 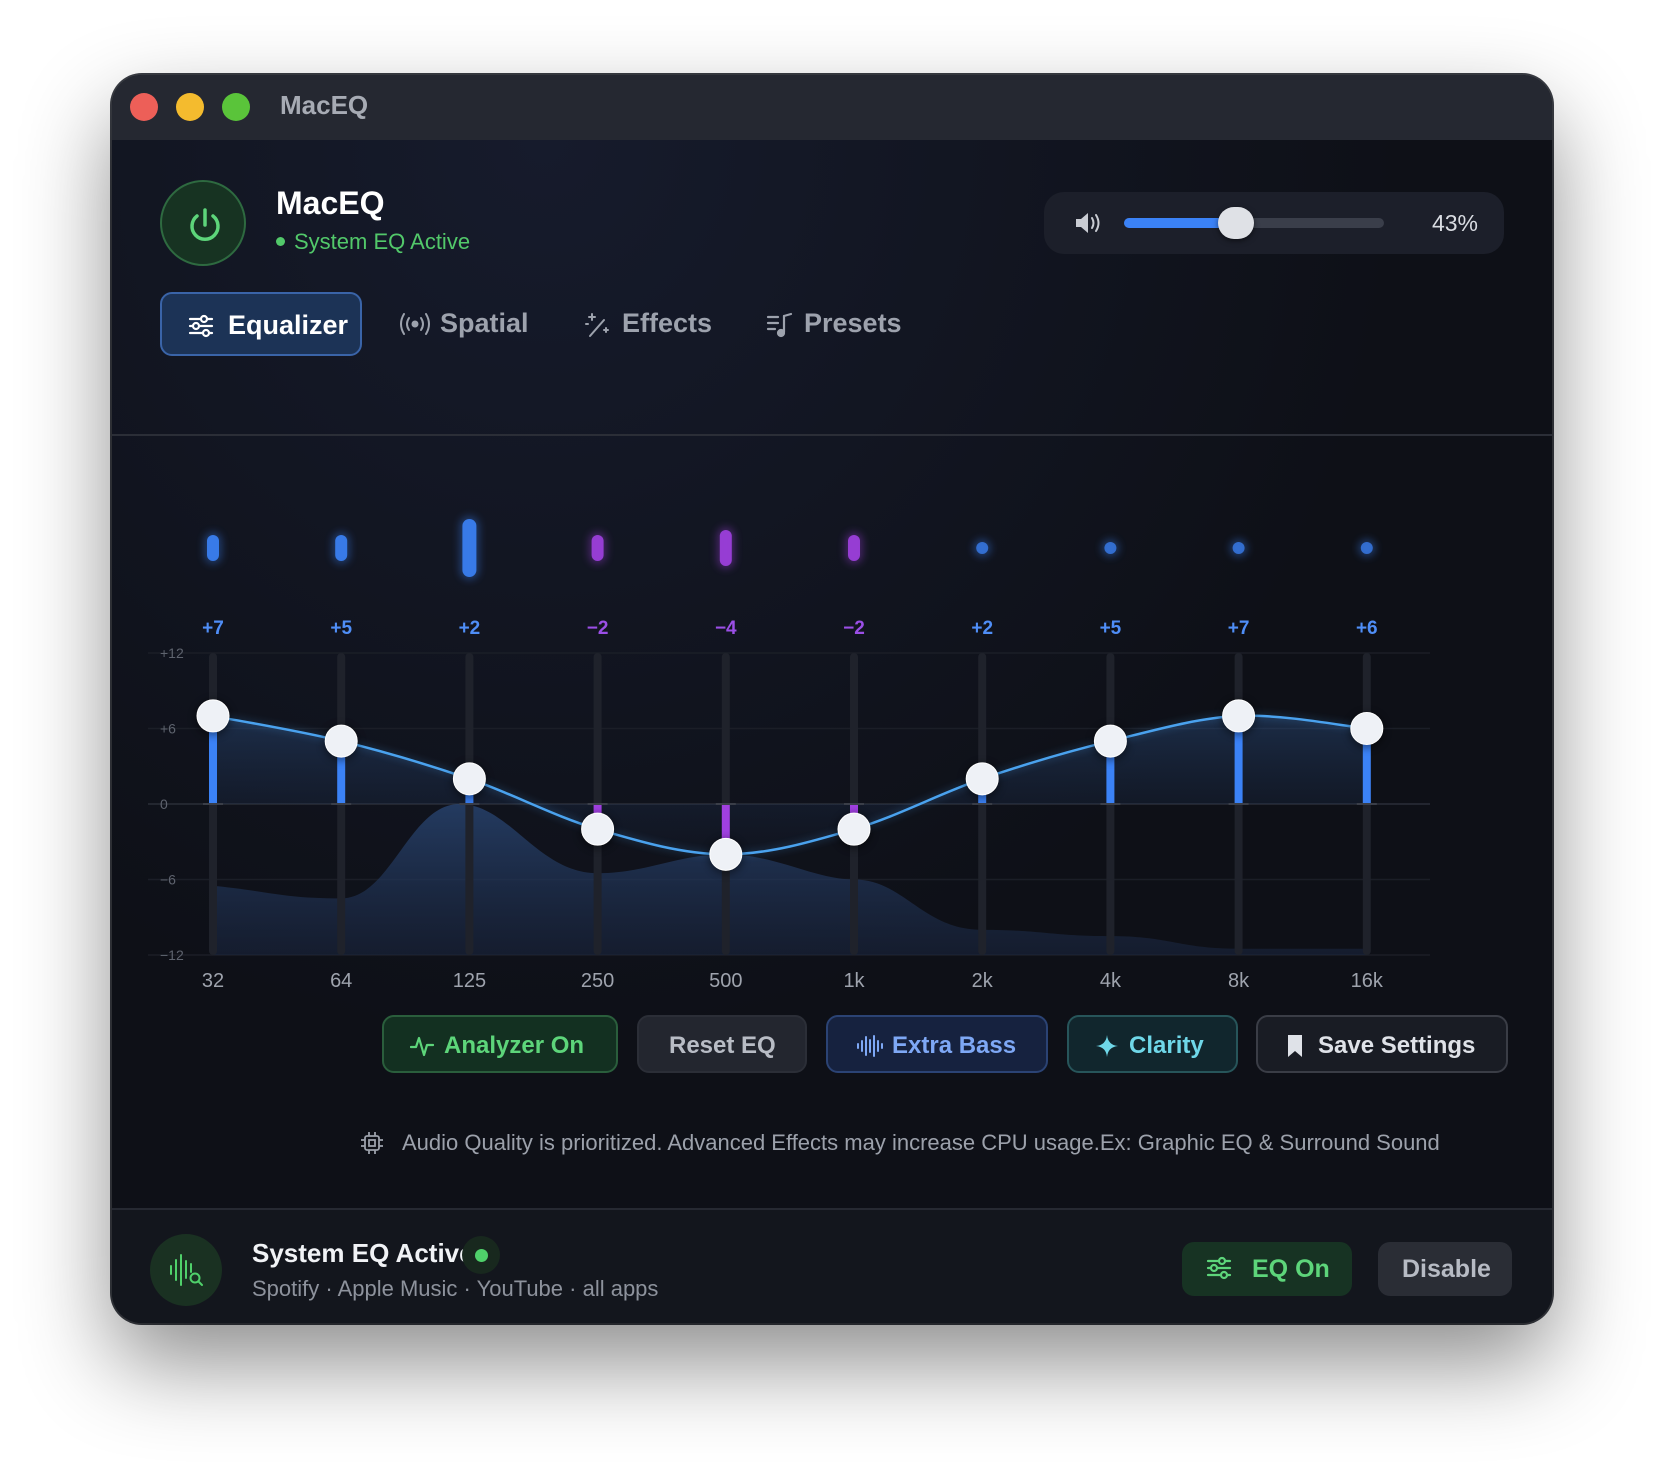 What do you see at coordinates (1366, 548) in the screenshot?
I see `band-meter-16k` at bounding box center [1366, 548].